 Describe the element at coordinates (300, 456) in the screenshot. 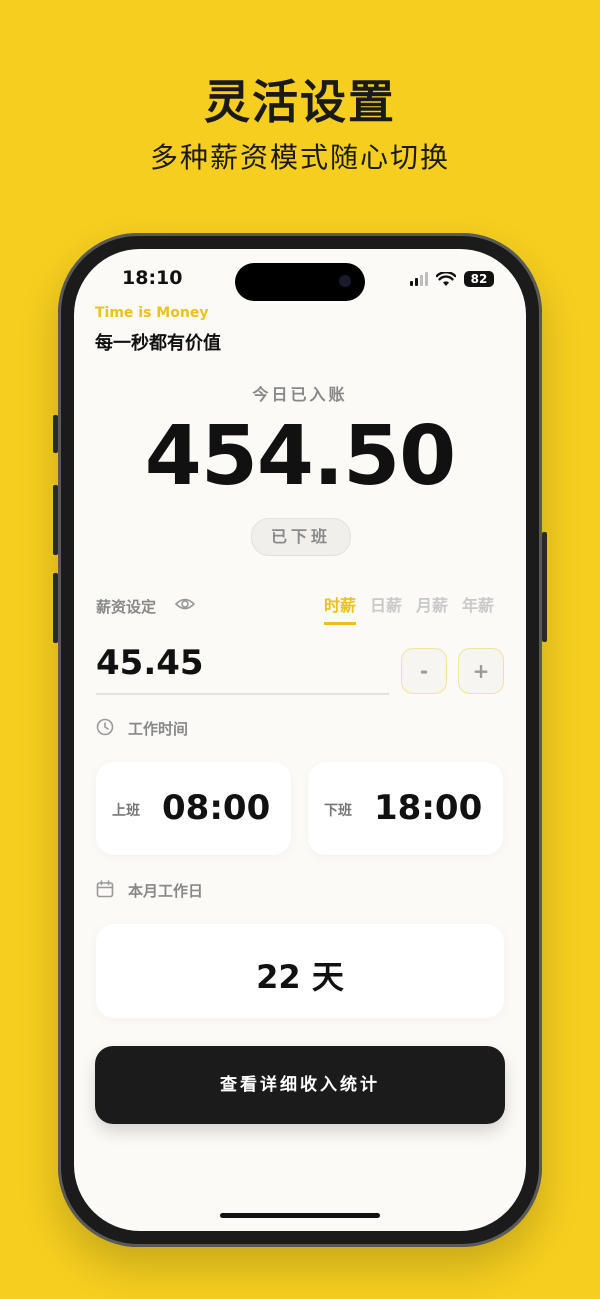

I see `earned-amount: 454.50` at that location.